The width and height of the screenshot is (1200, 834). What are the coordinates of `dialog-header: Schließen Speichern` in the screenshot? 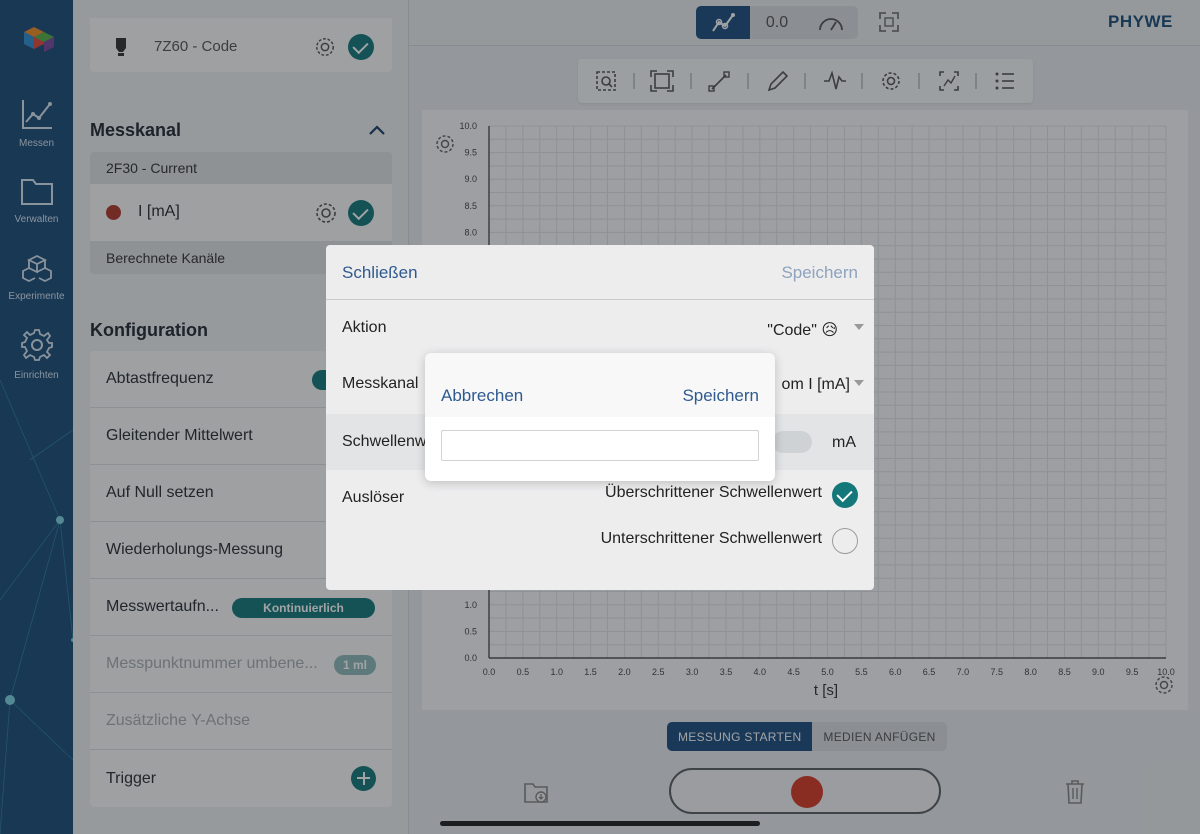 It's located at (600, 272).